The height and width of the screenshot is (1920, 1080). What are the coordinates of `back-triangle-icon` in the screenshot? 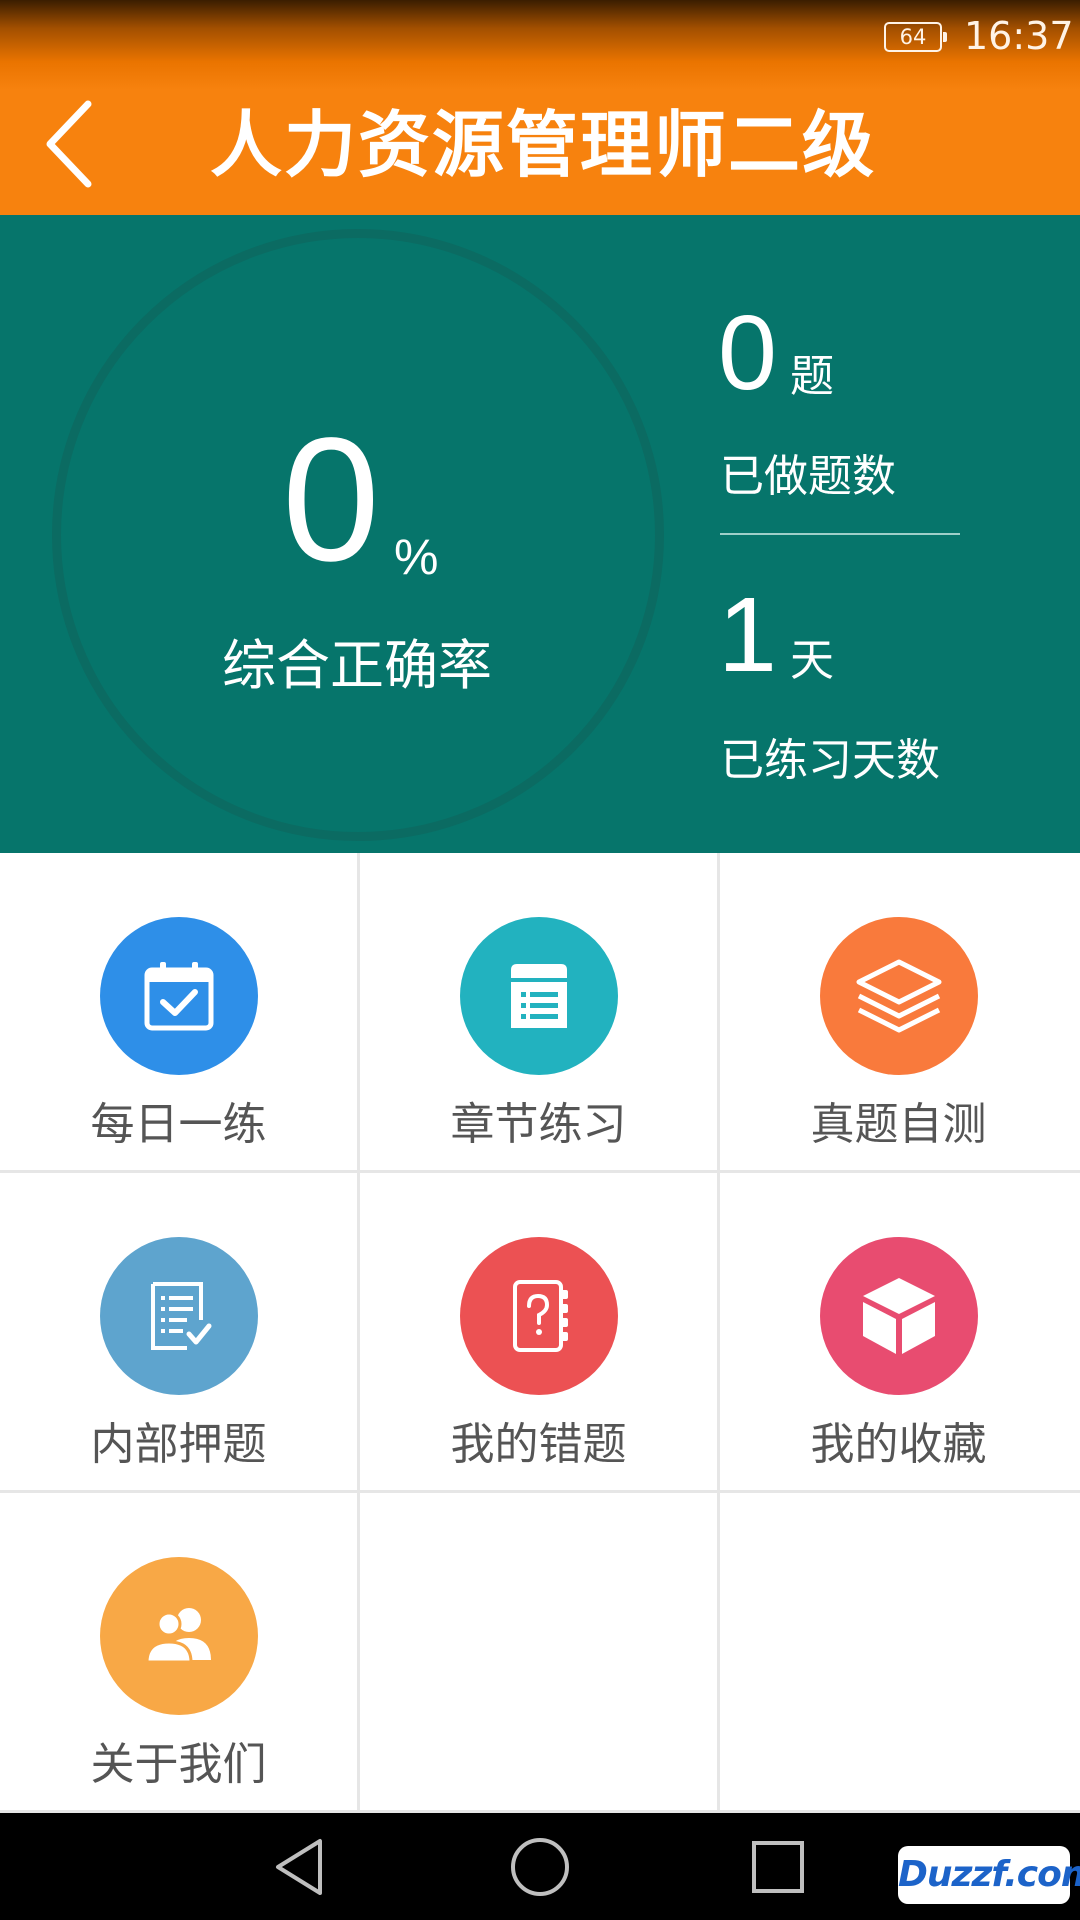 It's located at (299, 1867).